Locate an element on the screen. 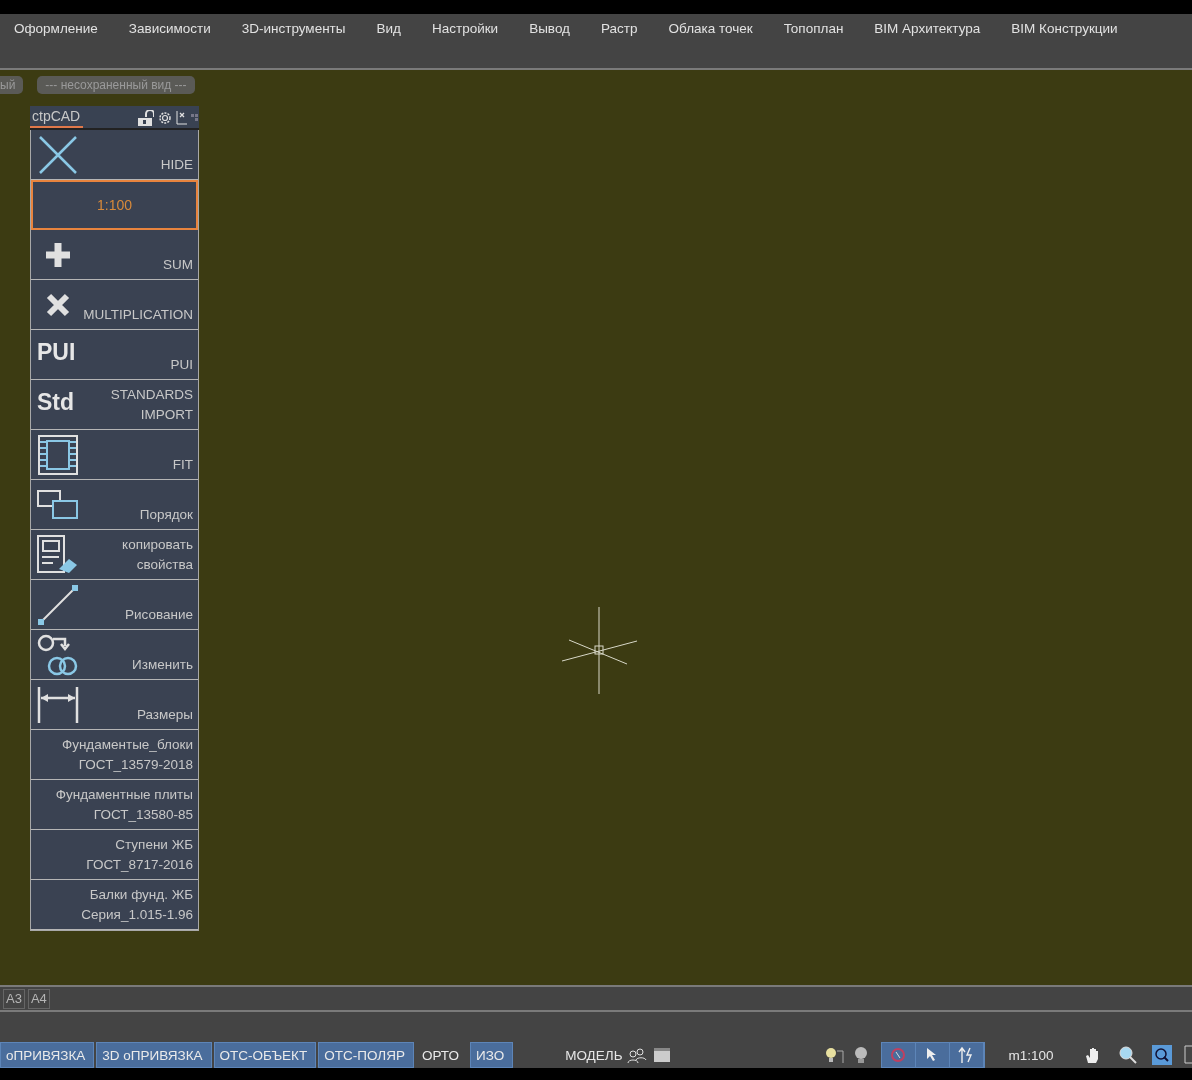 The width and height of the screenshot is (1192, 1080). menu-item: BIM Конструкции is located at coordinates (1064, 29).